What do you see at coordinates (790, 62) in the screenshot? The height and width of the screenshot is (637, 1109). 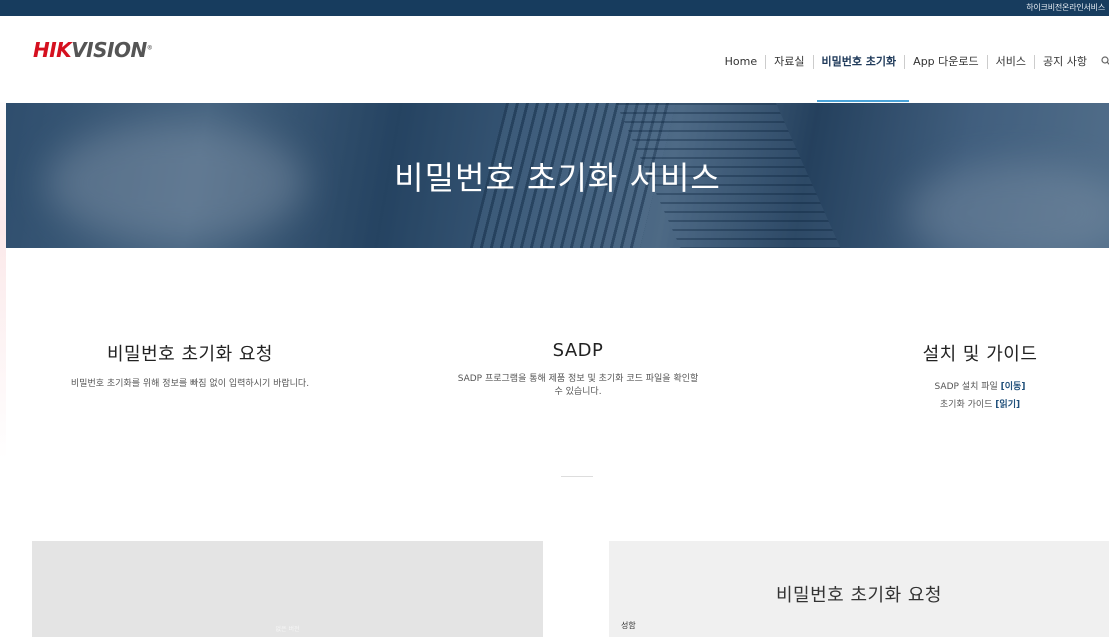 I see `nav-item-resources: 자료실` at bounding box center [790, 62].